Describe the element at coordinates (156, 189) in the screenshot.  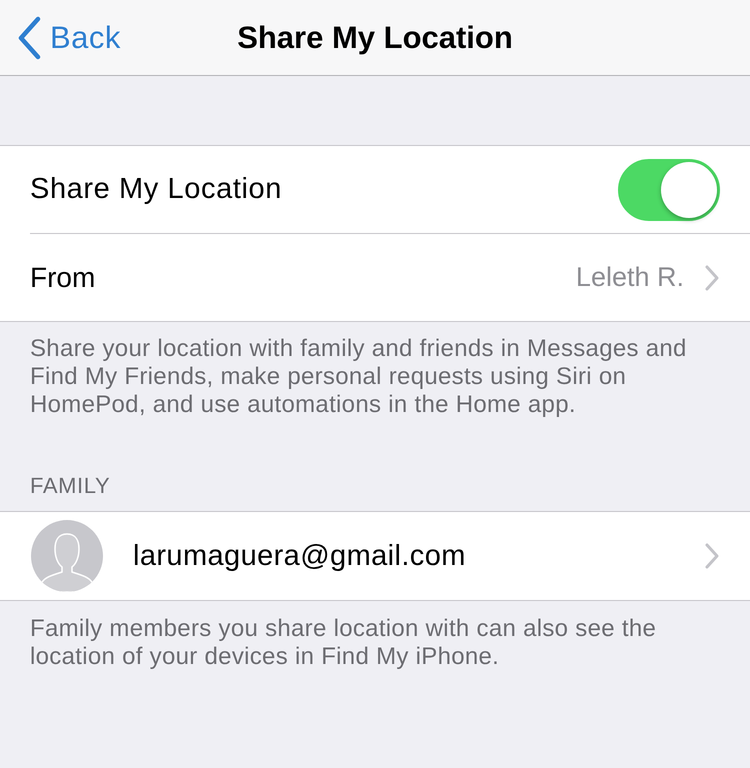
I see `row-label: Share My Location` at that location.